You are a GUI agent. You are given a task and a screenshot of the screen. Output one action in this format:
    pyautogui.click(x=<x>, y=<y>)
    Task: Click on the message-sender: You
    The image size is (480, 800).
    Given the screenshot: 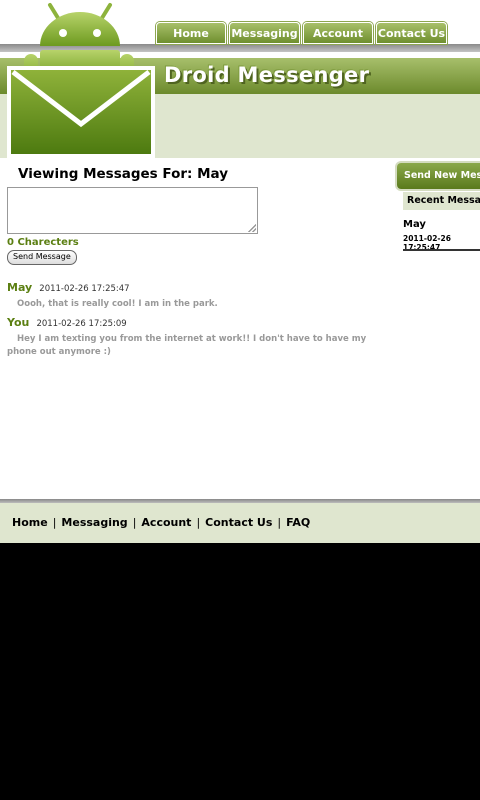 What is the action you would take?
    pyautogui.click(x=18, y=322)
    